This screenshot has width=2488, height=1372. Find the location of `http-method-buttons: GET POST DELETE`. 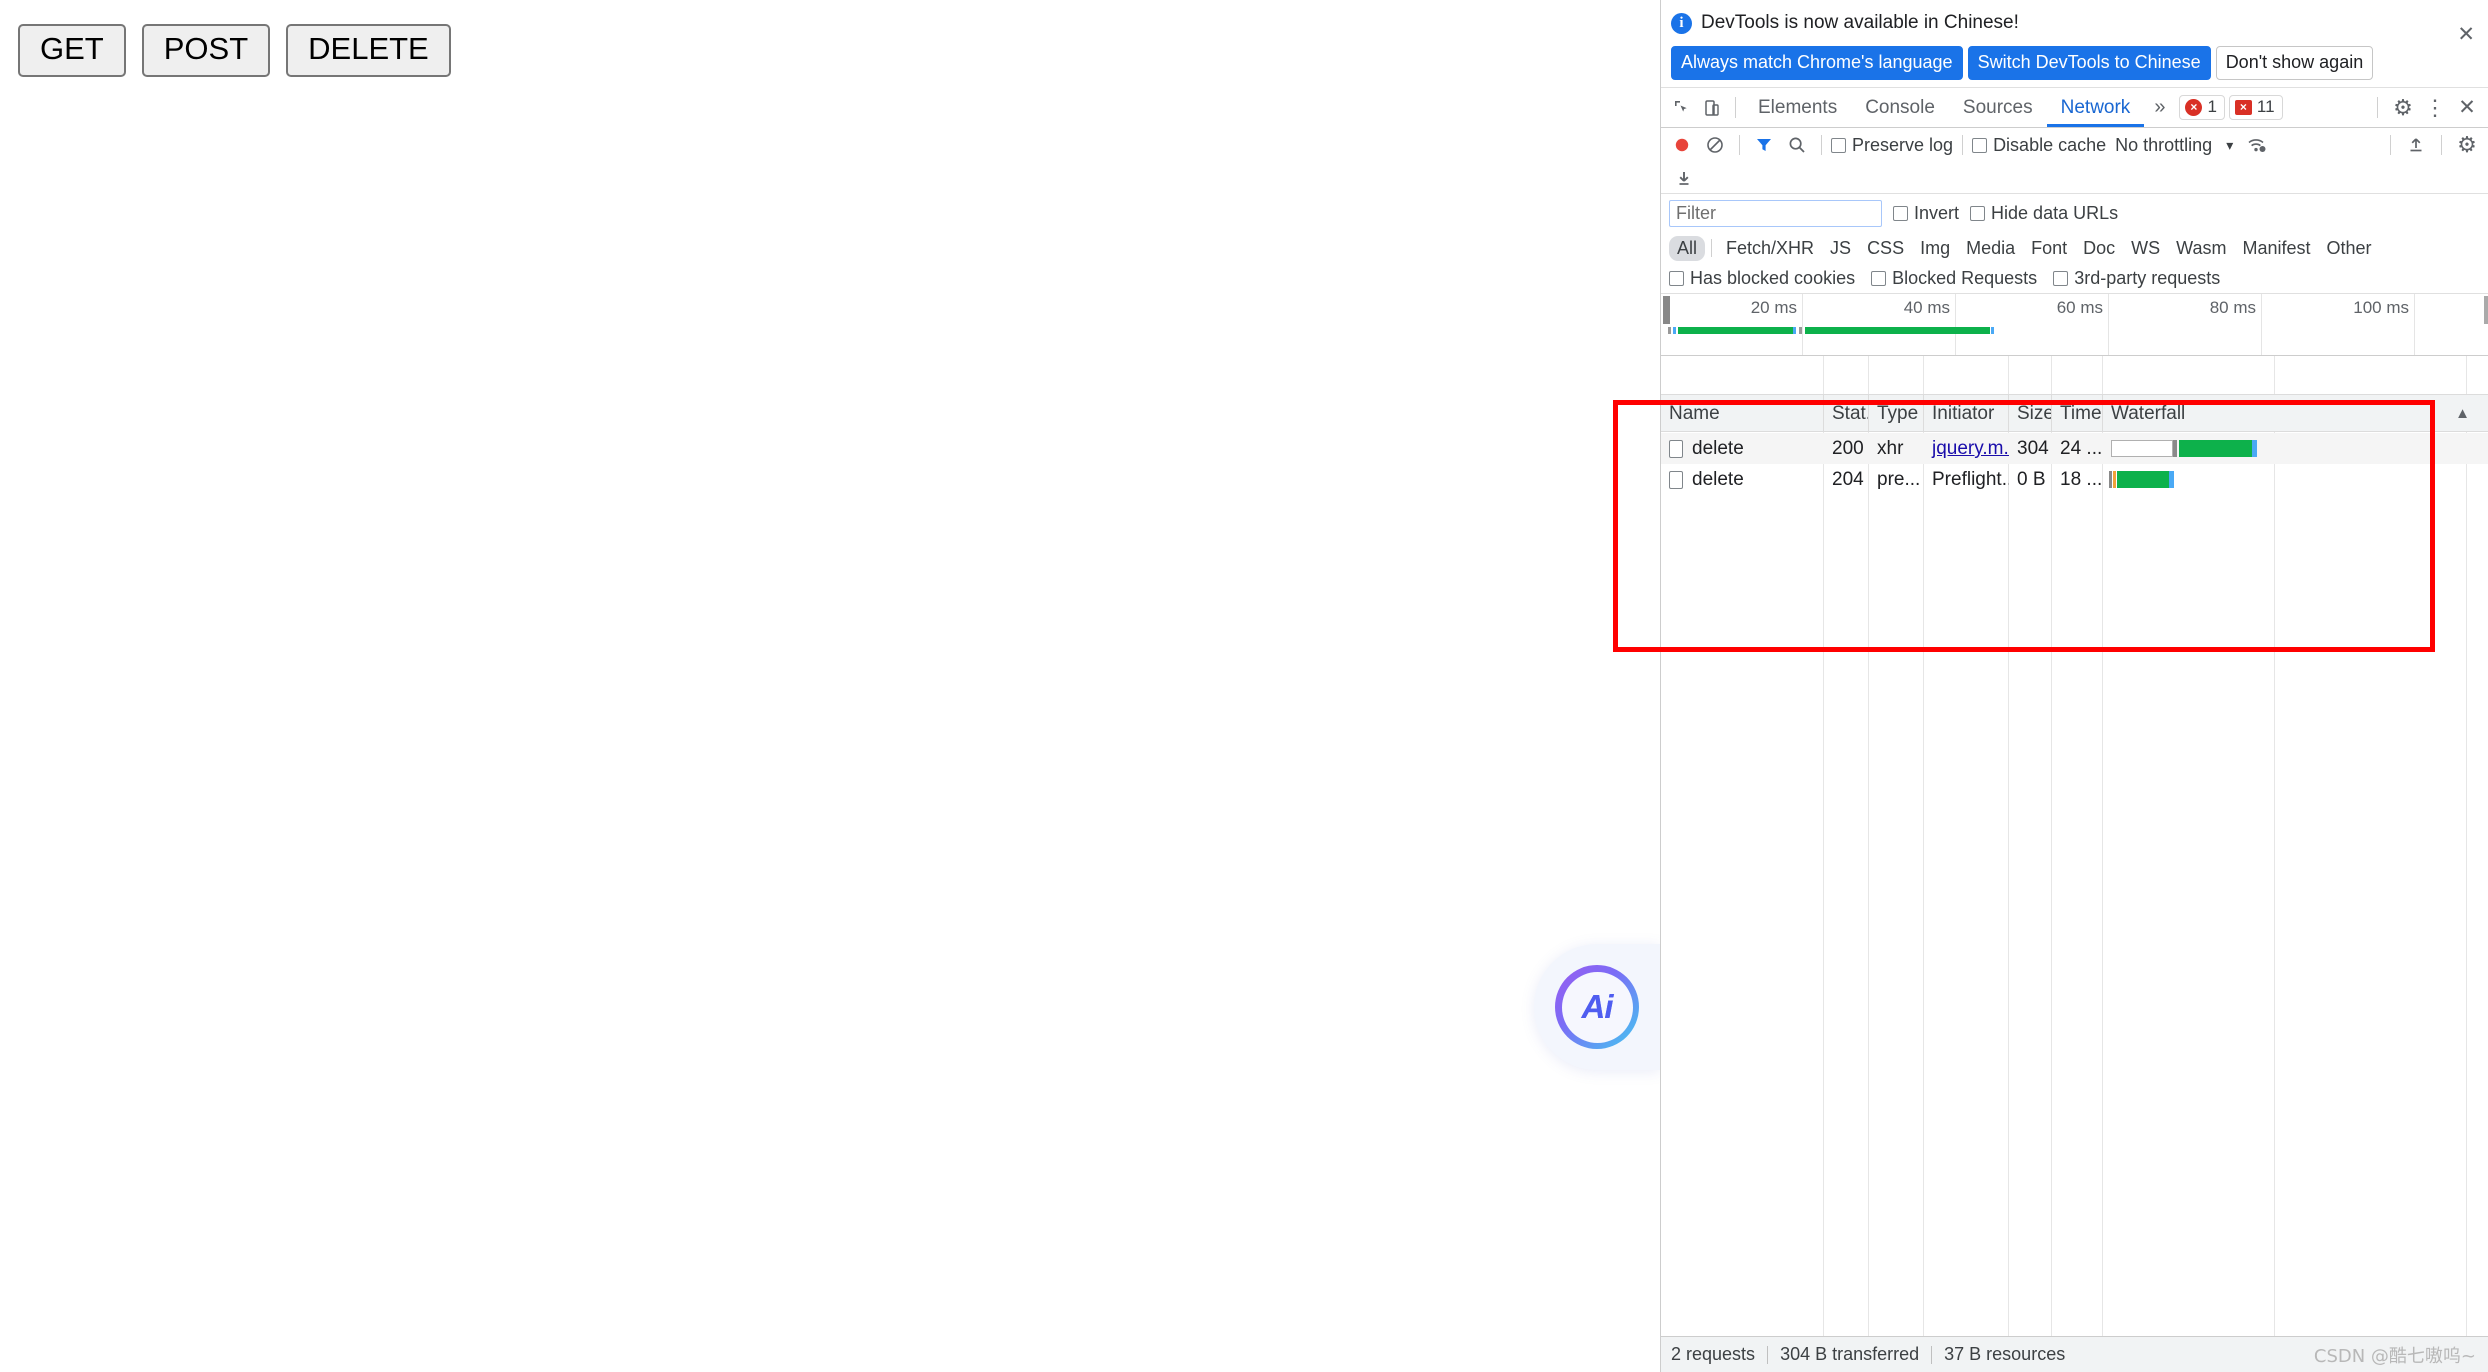

http-method-buttons: GET POST DELETE is located at coordinates (234, 51).